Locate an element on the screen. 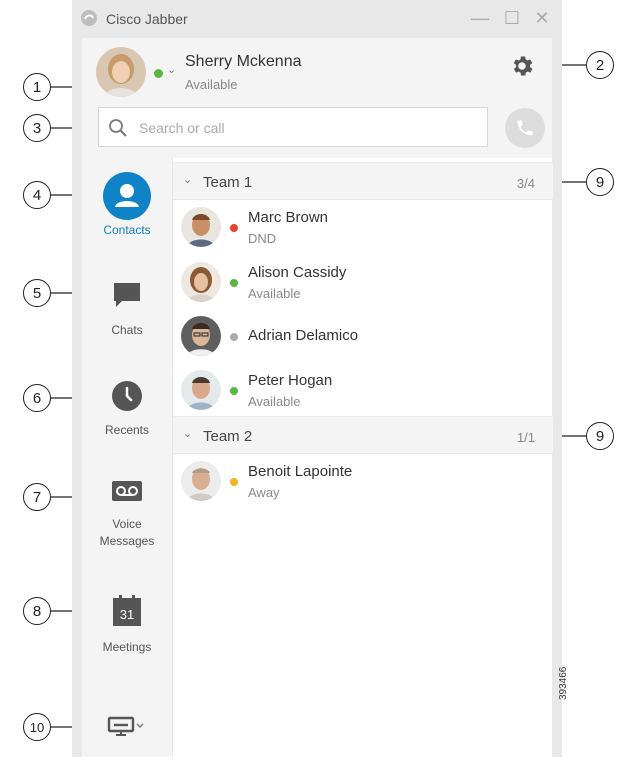 This screenshot has height=762, width=620. search-input is located at coordinates (304, 128).